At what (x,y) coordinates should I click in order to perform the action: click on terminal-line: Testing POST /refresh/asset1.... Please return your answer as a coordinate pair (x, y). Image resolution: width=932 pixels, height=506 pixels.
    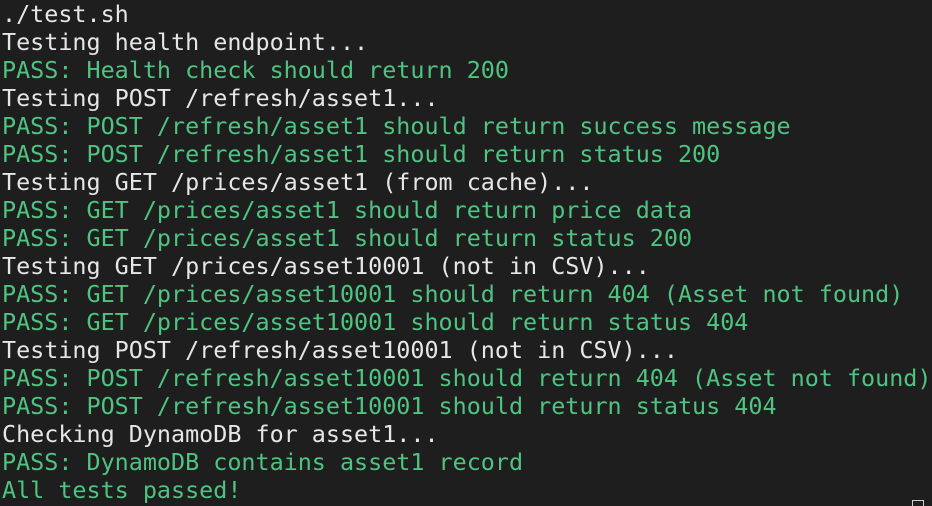
    Looking at the image, I should click on (220, 98).